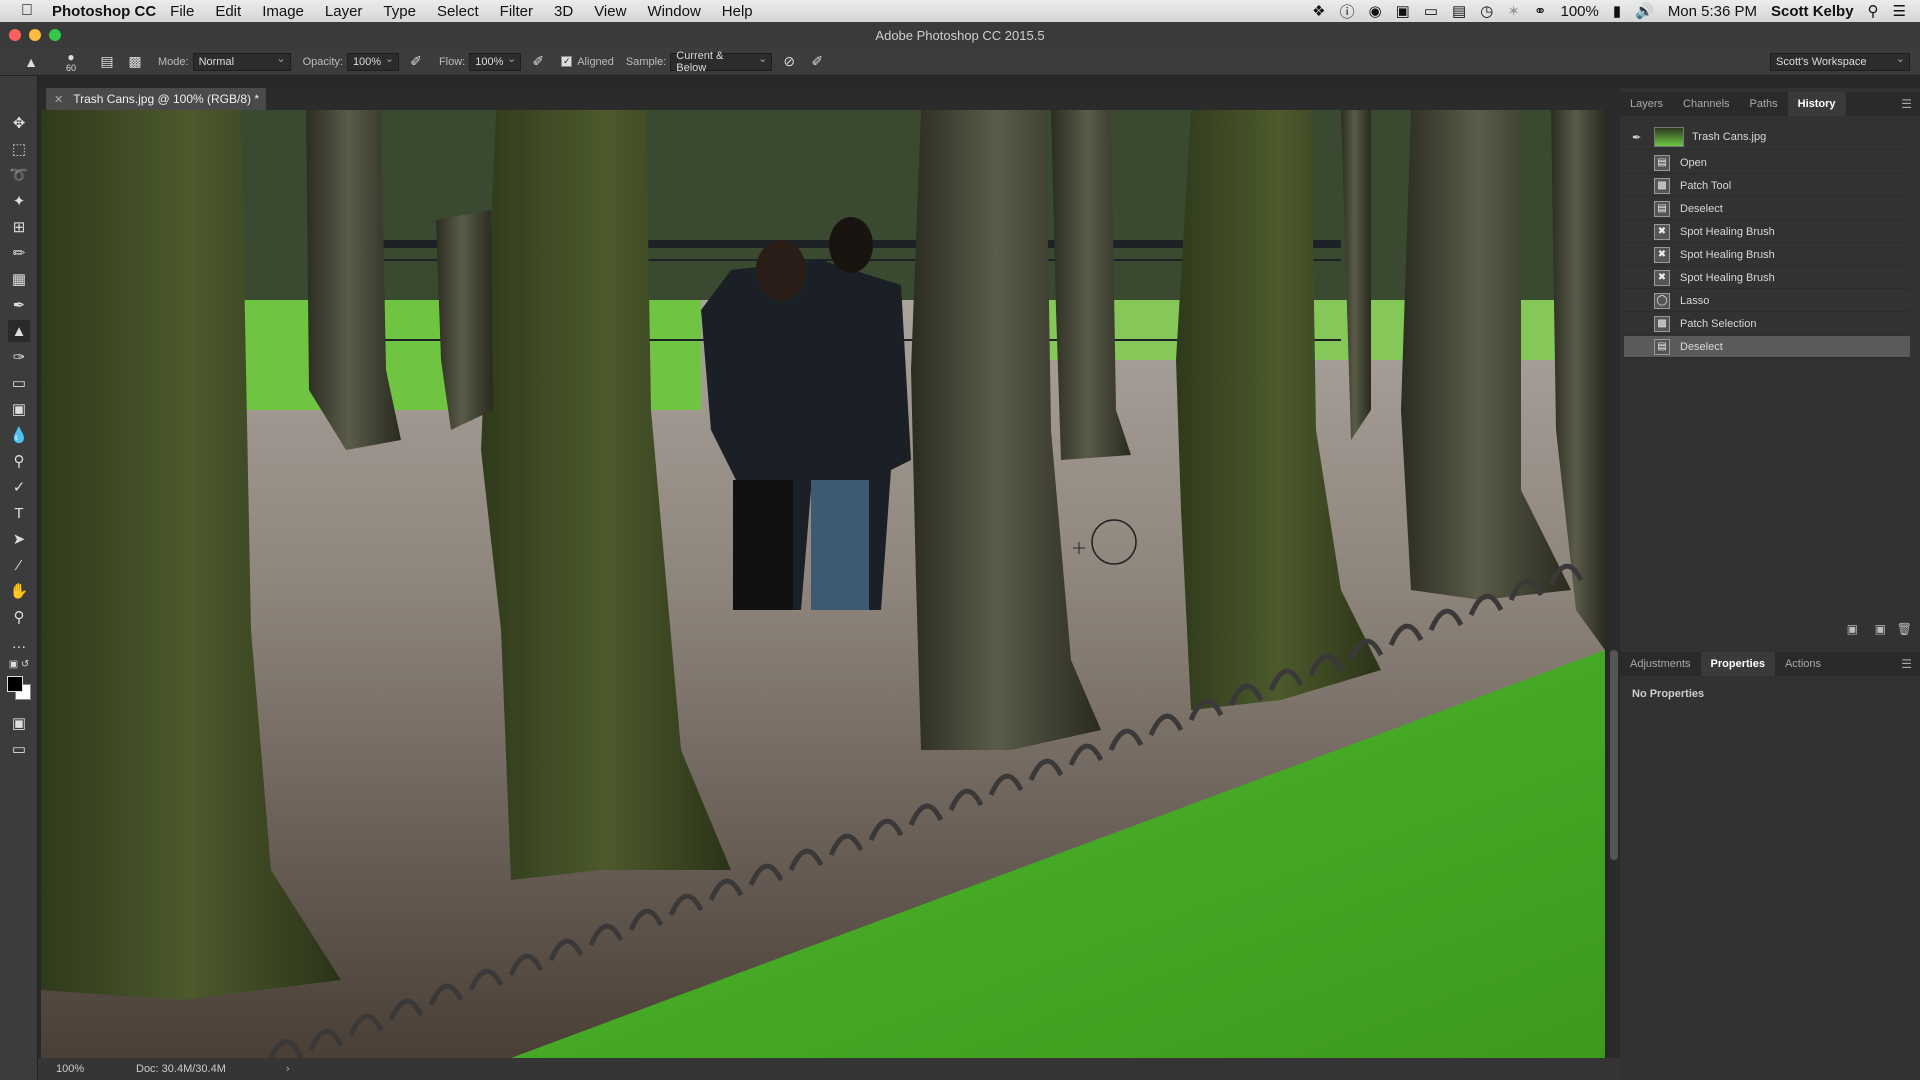  I want to click on tab-channels: Channels, so click(1706, 104).